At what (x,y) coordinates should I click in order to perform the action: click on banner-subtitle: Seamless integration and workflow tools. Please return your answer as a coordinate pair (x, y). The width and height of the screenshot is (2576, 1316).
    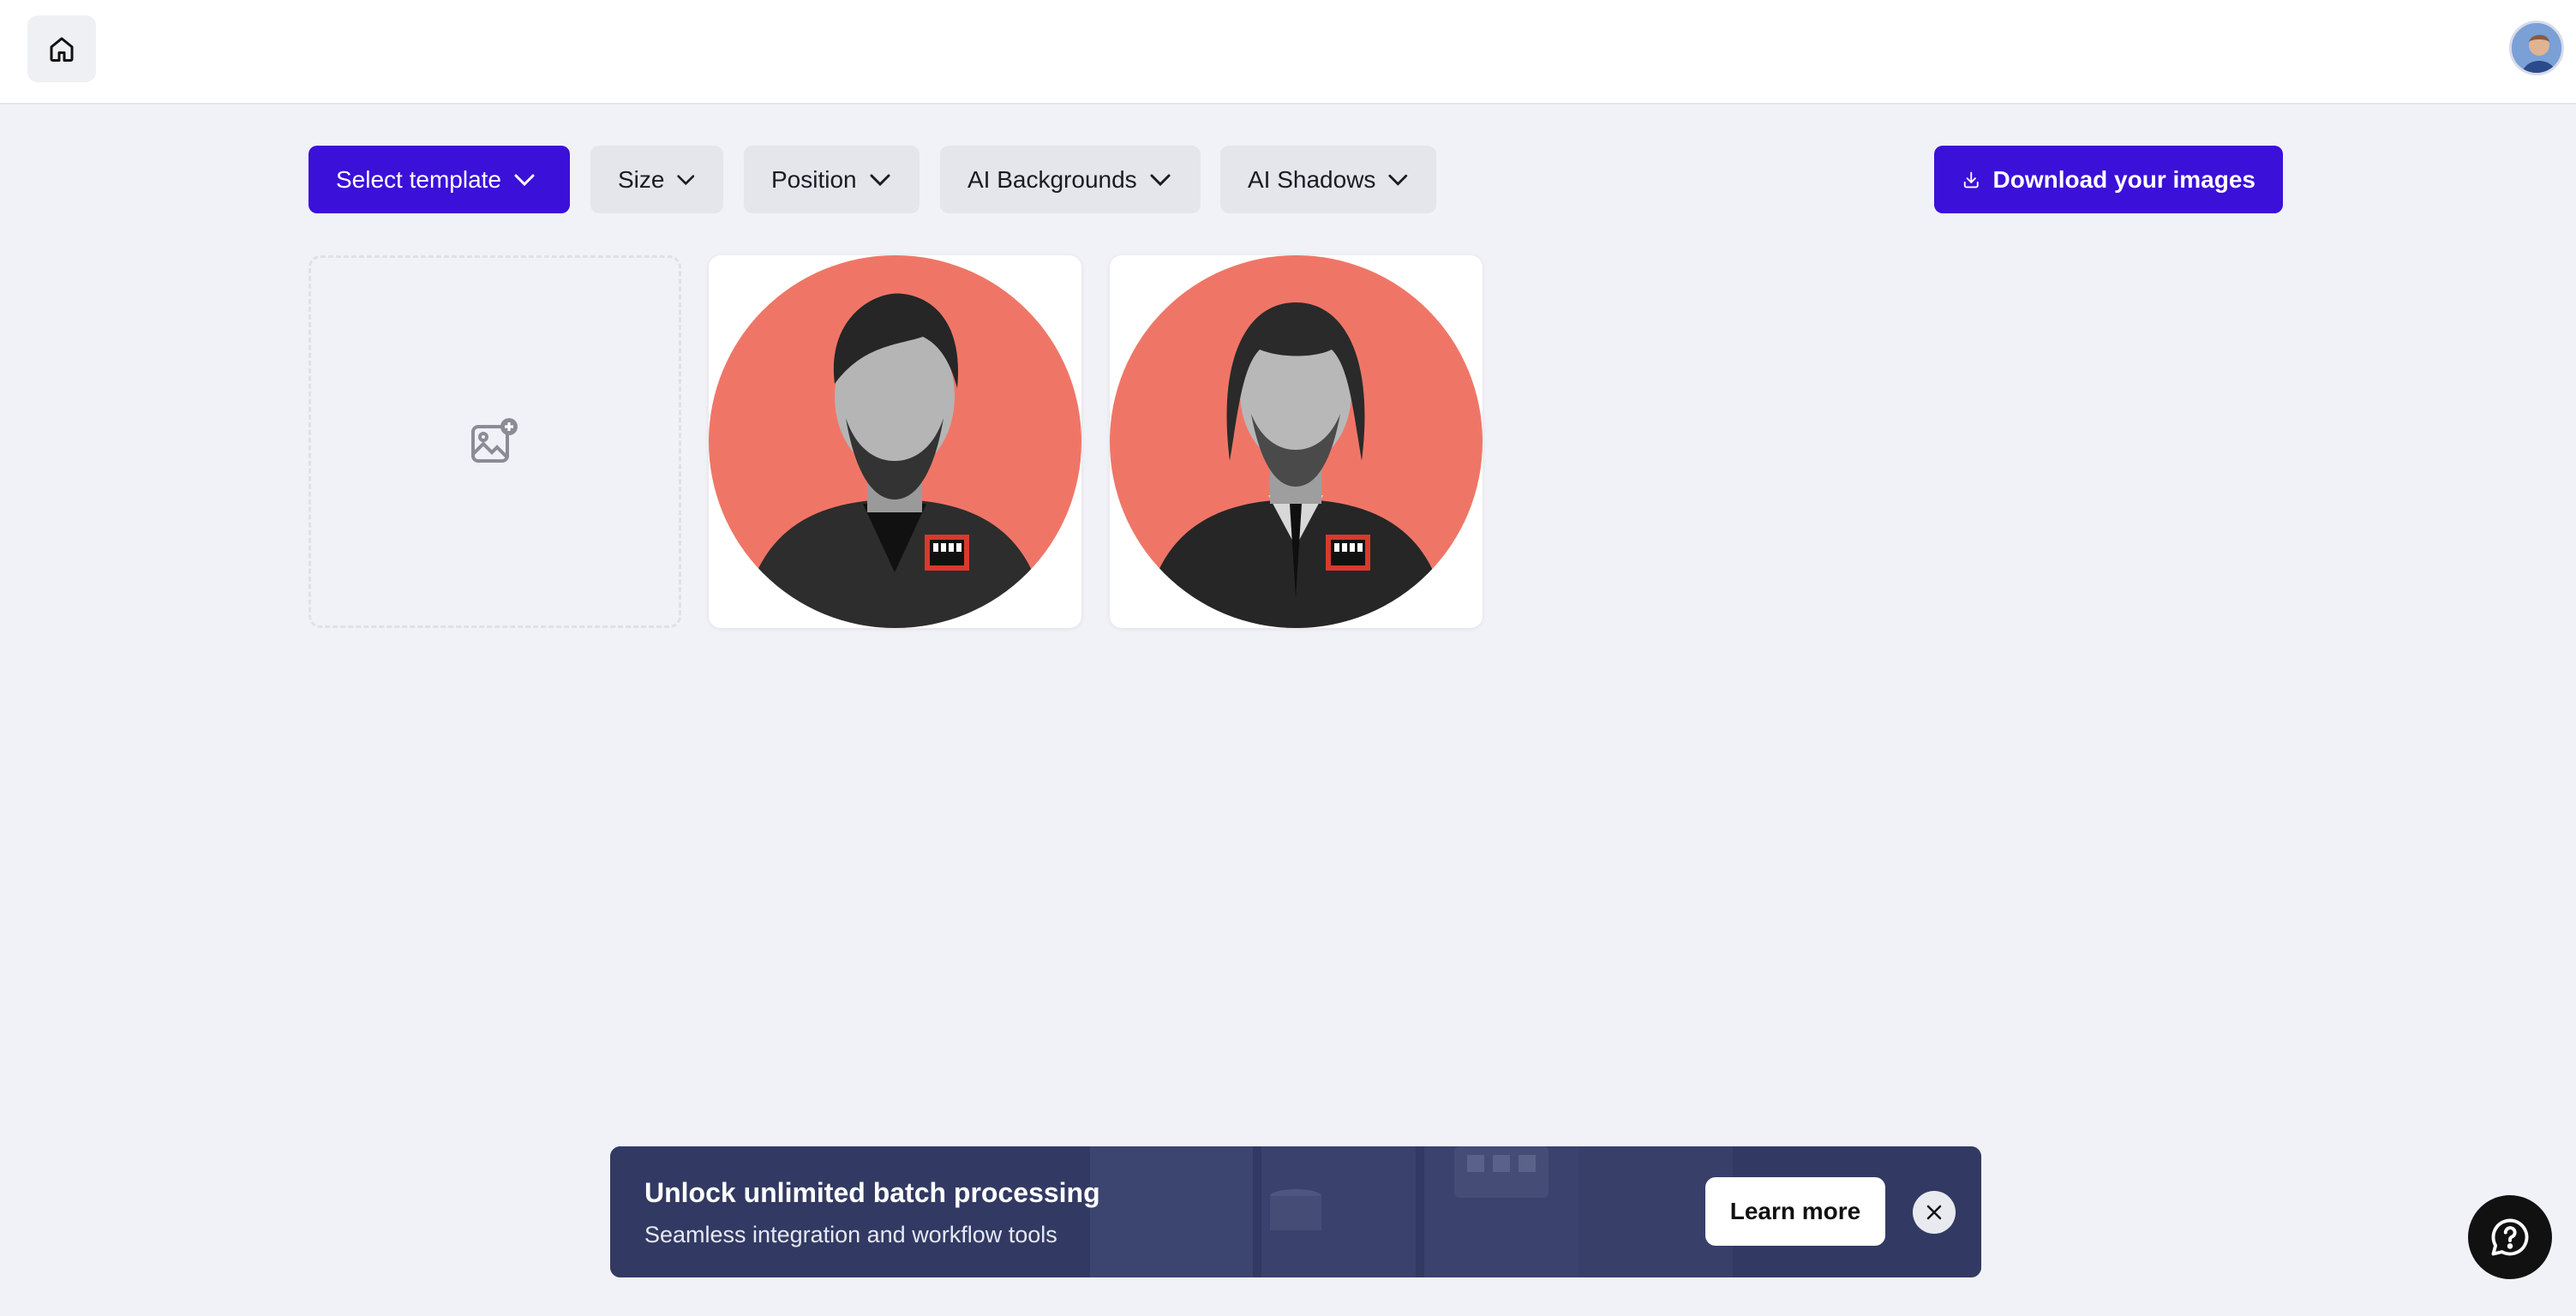
    Looking at the image, I should click on (850, 1234).